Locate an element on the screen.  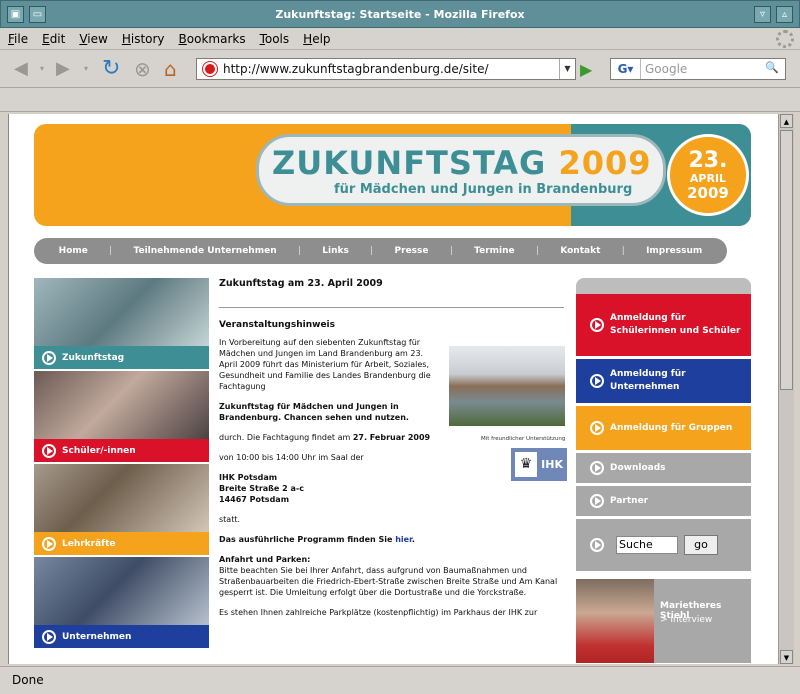
register-students-button: Anmeldung für Schülerinnen und Schüler is located at coordinates (663, 325).